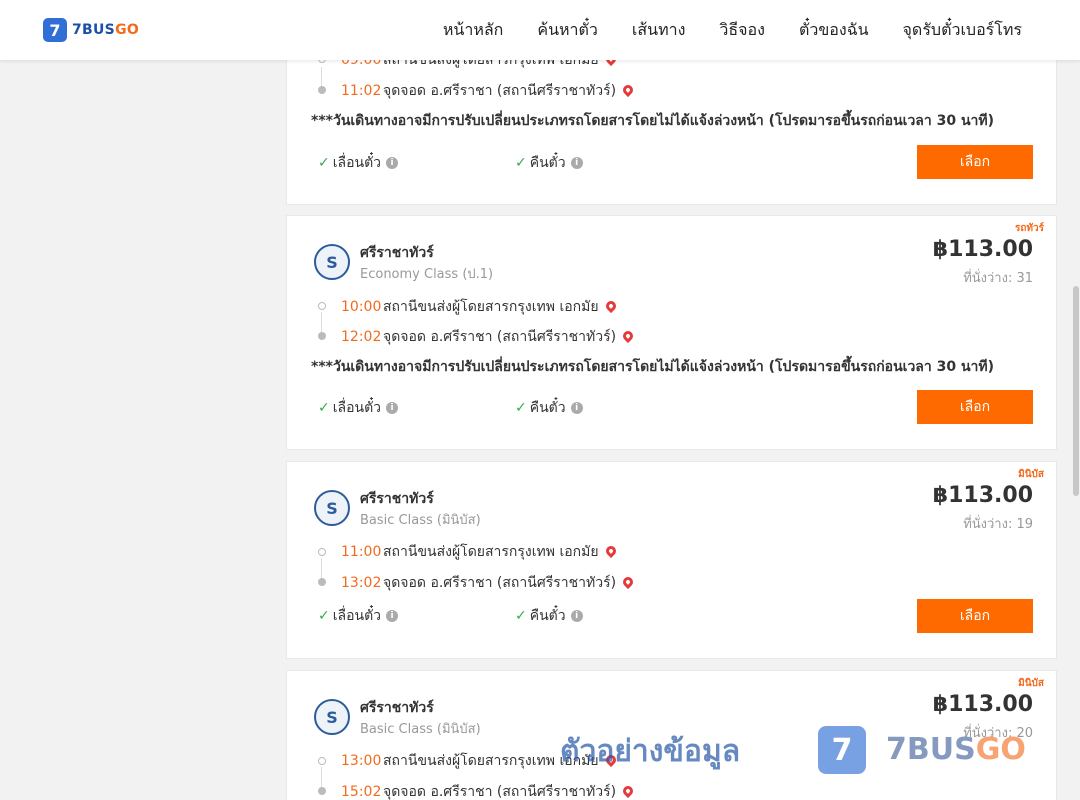  Describe the element at coordinates (427, 274) in the screenshot. I see `bus-class: Economy Class (ป.1)` at that location.